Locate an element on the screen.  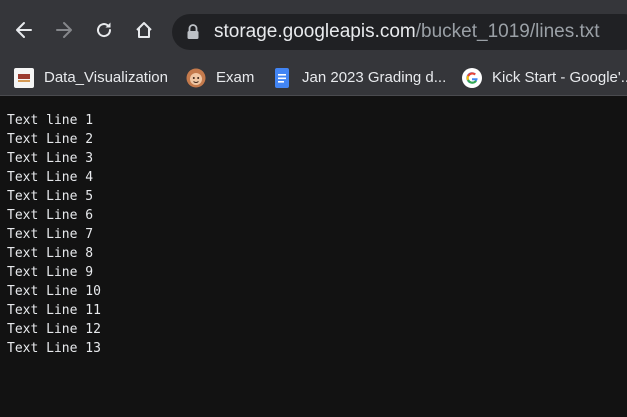
face-favicon is located at coordinates (196, 77).